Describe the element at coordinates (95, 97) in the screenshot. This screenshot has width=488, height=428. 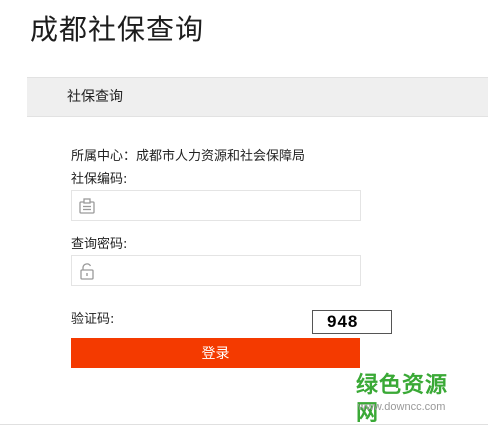
I see `section-header-label: 社保查询` at that location.